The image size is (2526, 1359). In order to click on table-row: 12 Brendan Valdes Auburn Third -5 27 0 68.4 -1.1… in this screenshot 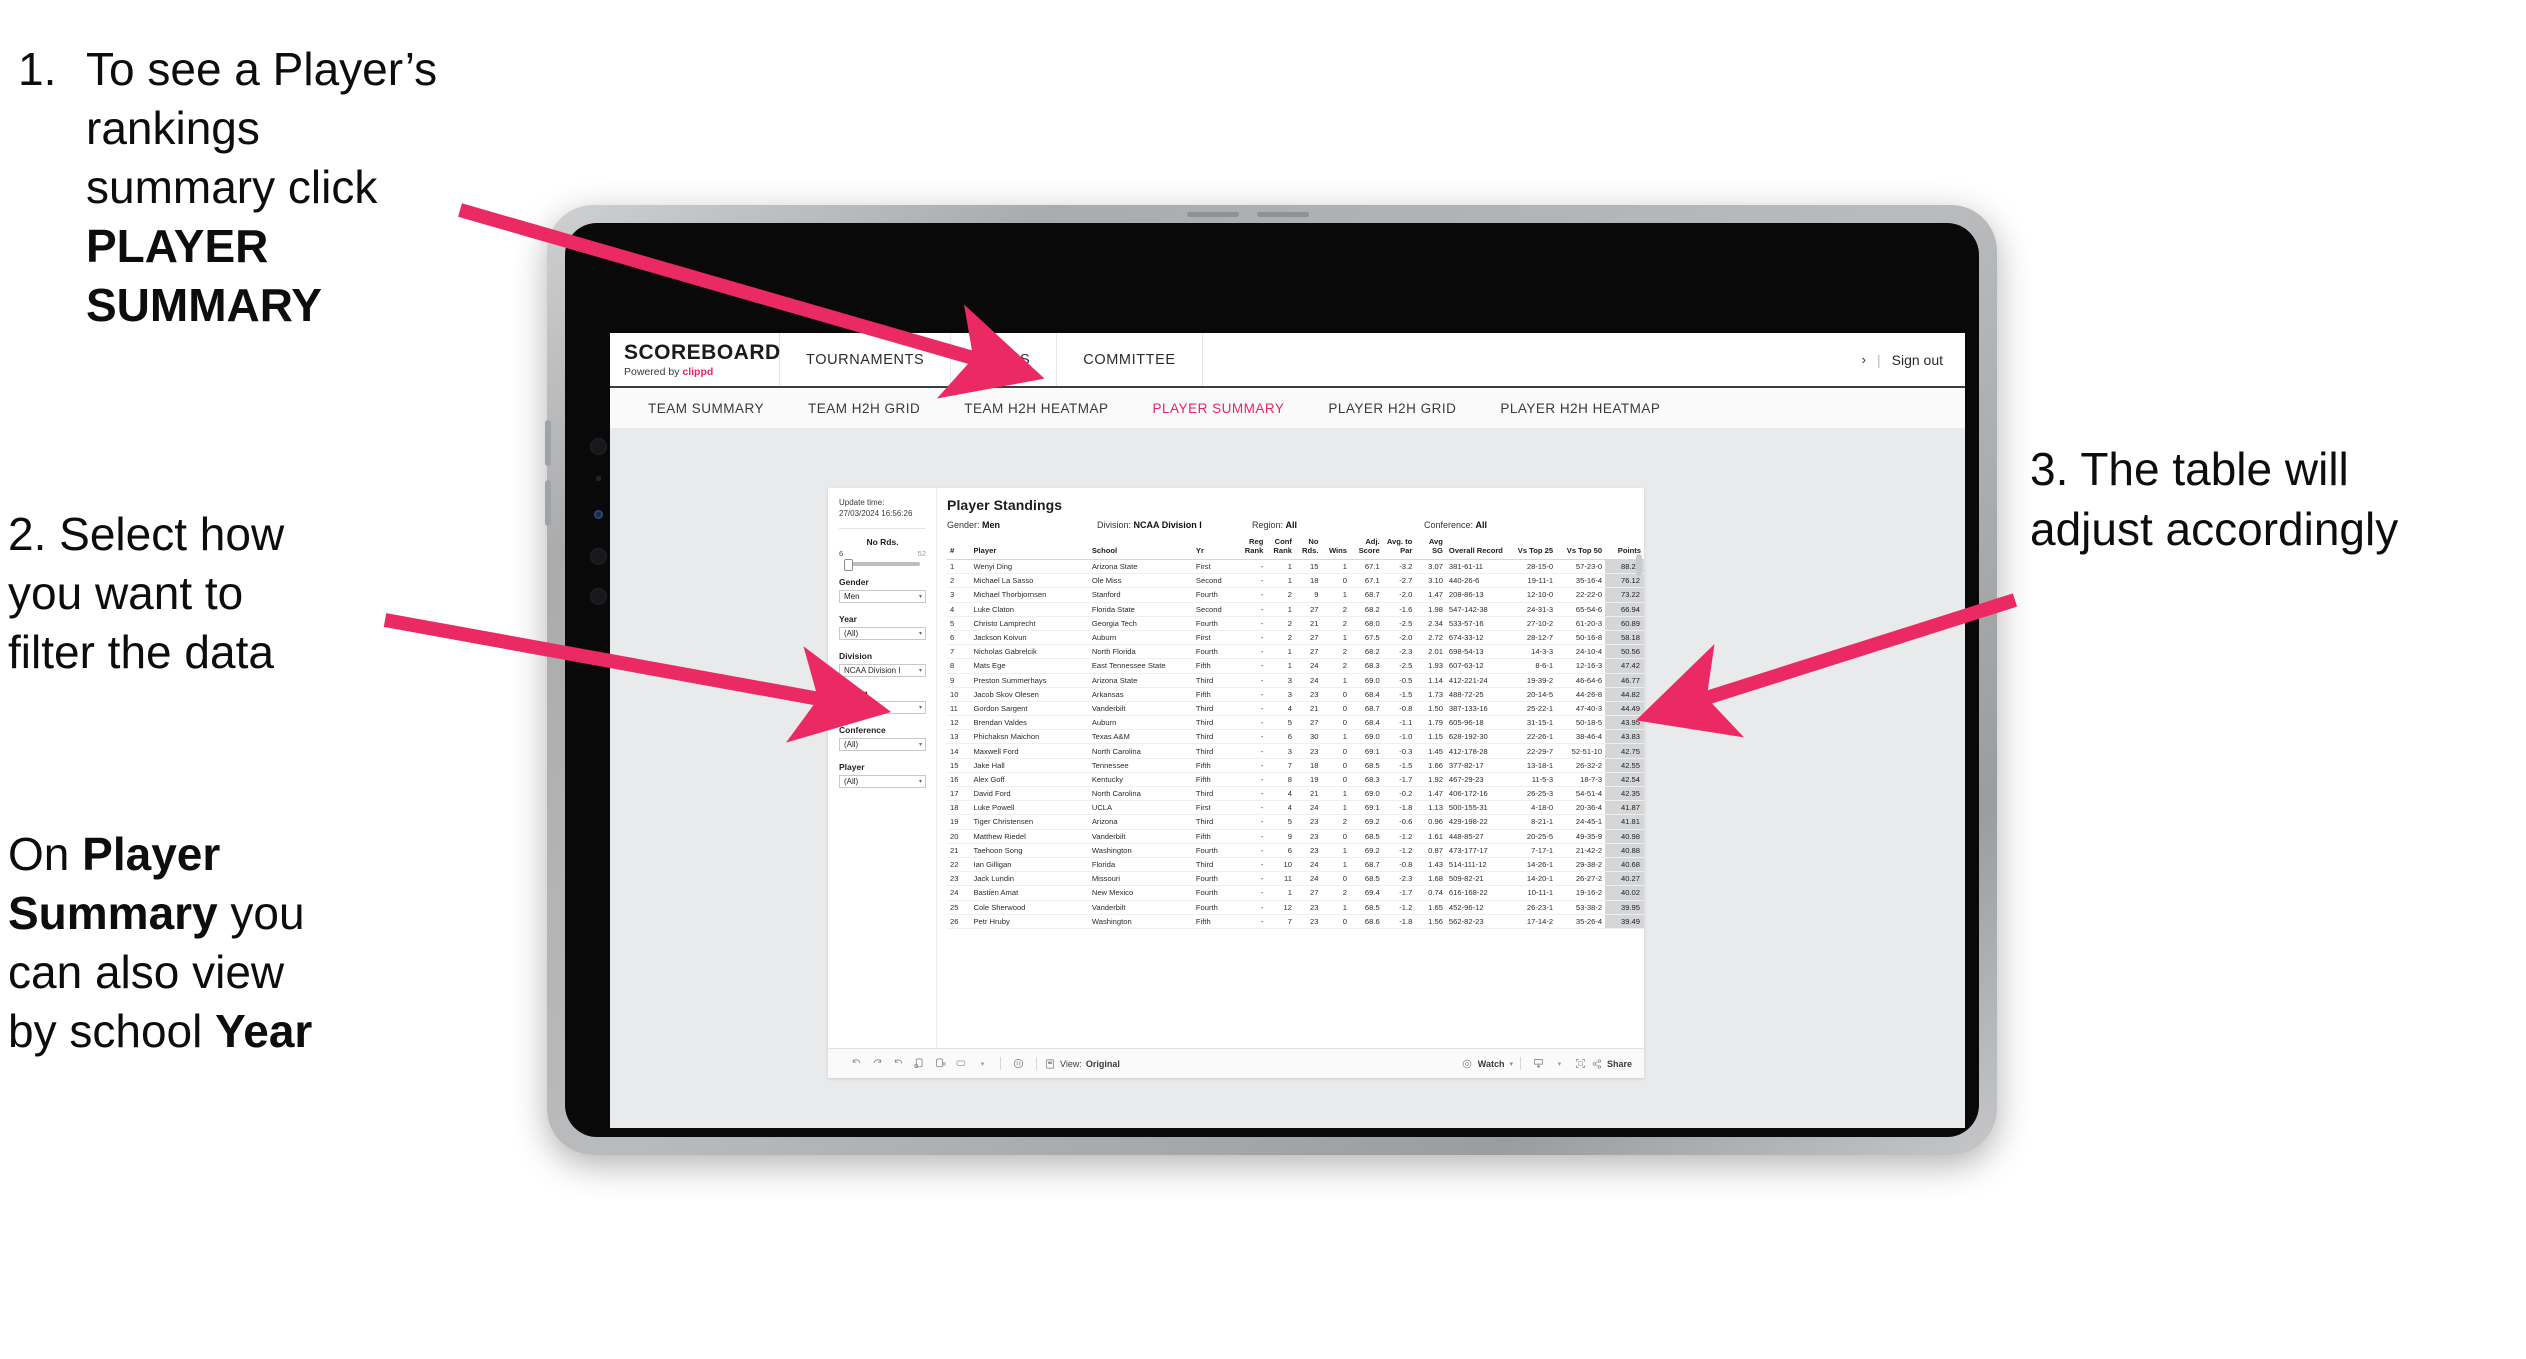, I will do `click(1295, 723)`.